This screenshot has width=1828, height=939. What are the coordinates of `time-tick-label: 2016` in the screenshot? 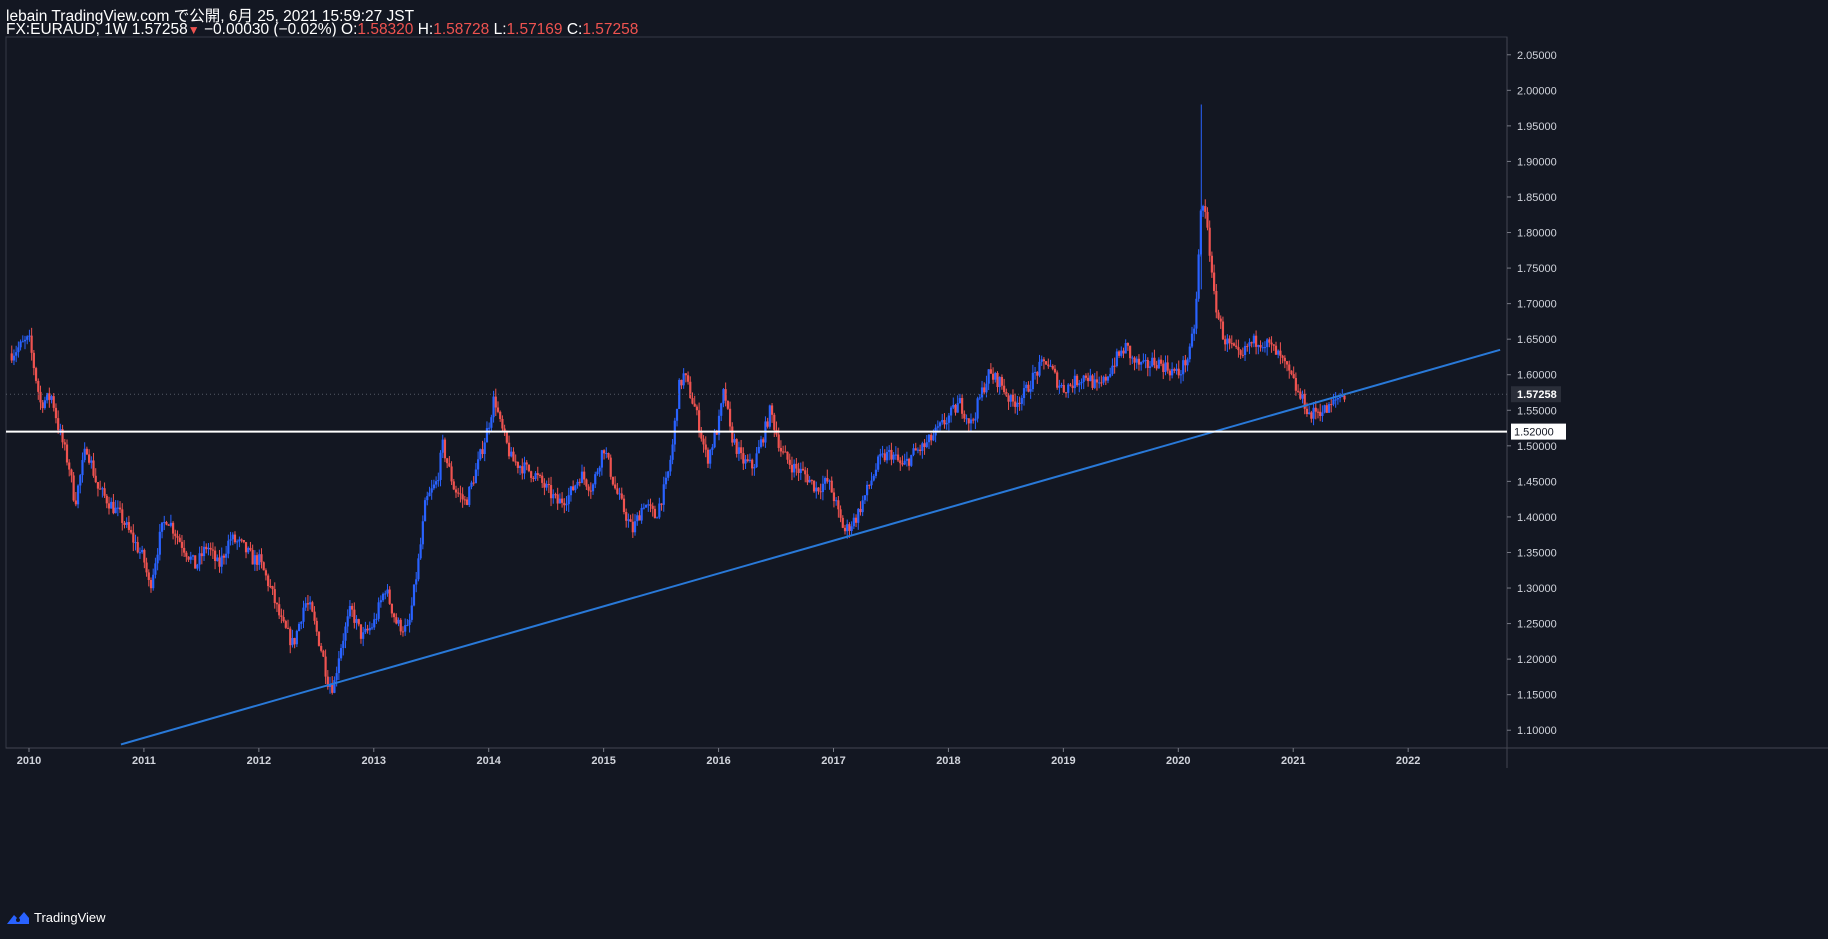 It's located at (718, 761).